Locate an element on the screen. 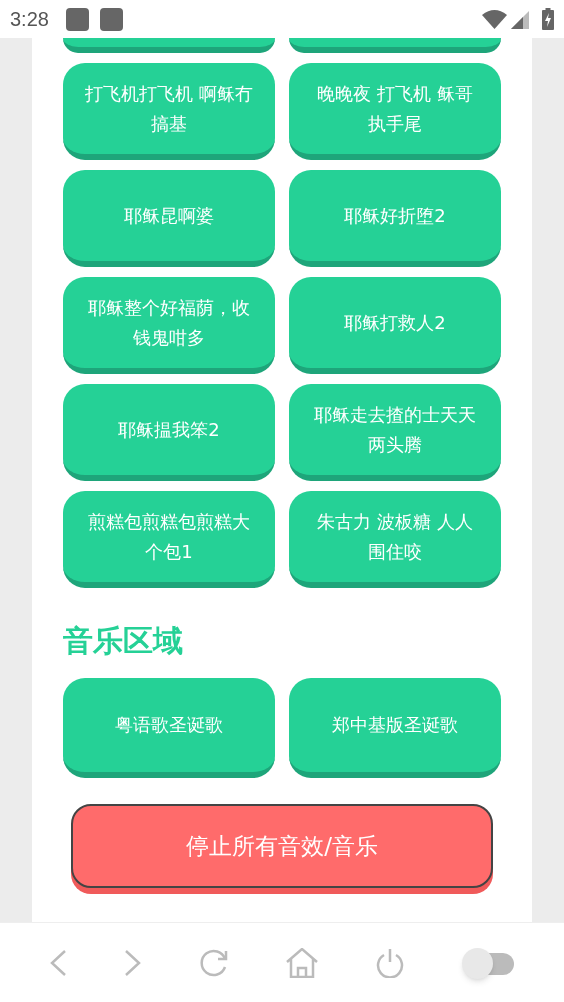  sound-button: 耶稣走去揸的士天天两头腾 is located at coordinates (395, 432).